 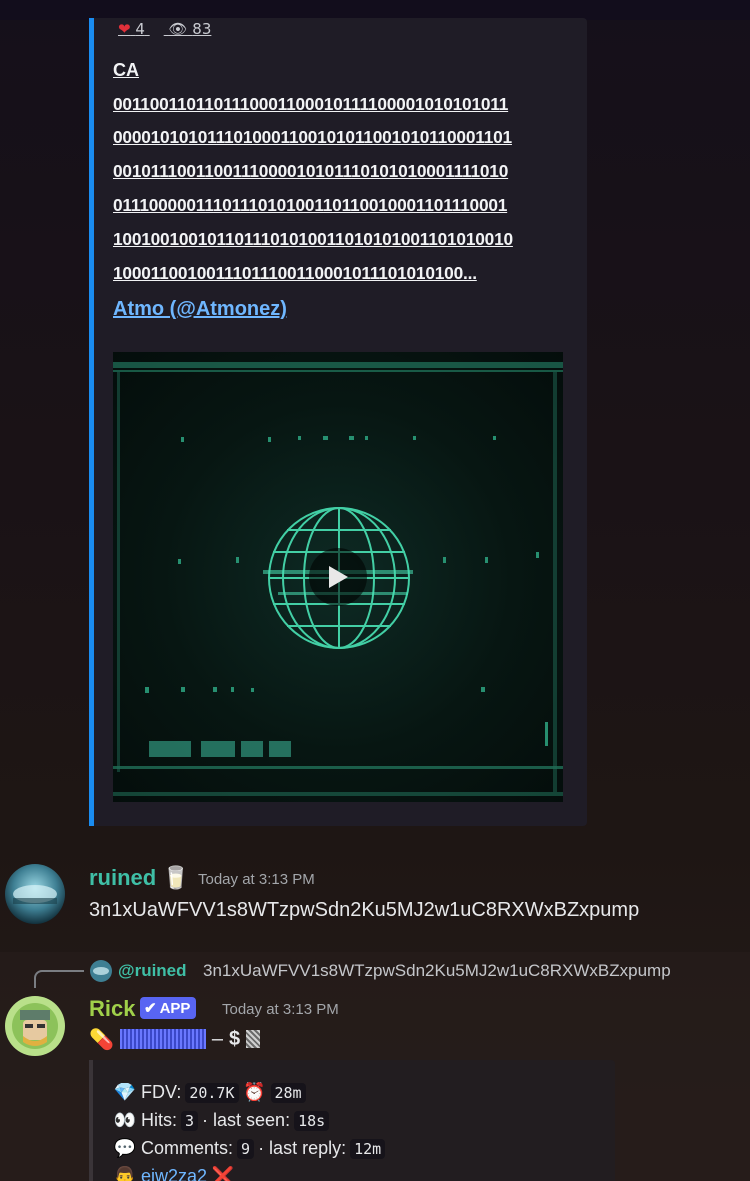 I want to click on username: ruined 🥛, so click(x=139, y=878).